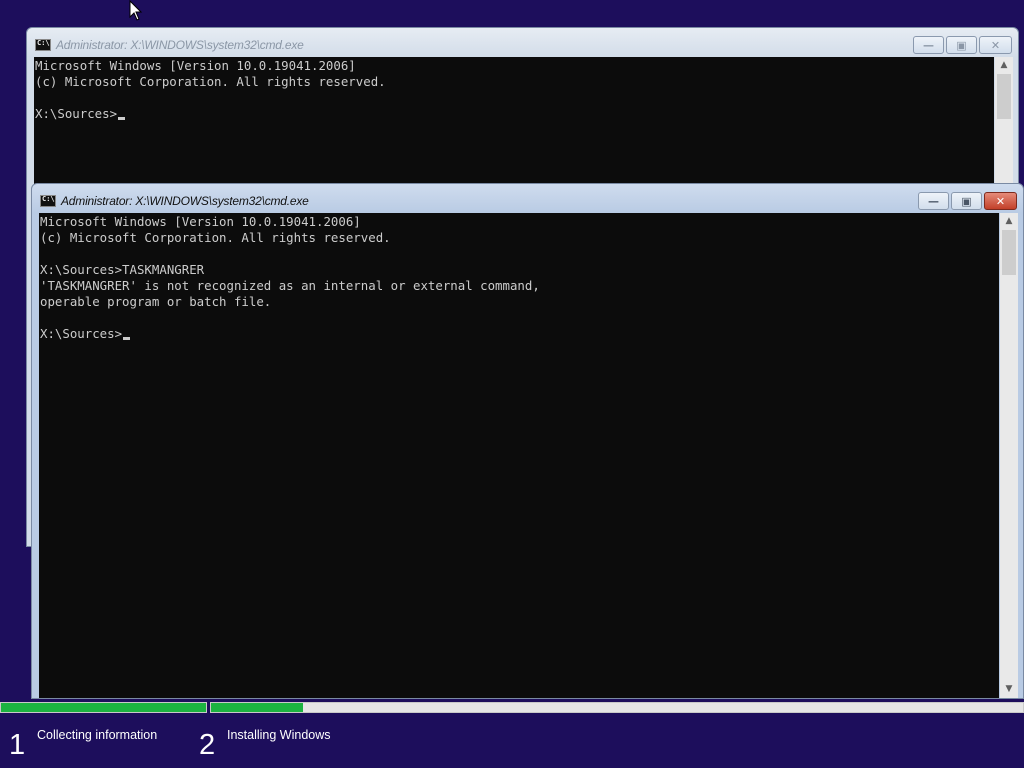  Describe the element at coordinates (122, 269) in the screenshot. I see `console-line: X:\Sources>TASKMANGRER` at that location.